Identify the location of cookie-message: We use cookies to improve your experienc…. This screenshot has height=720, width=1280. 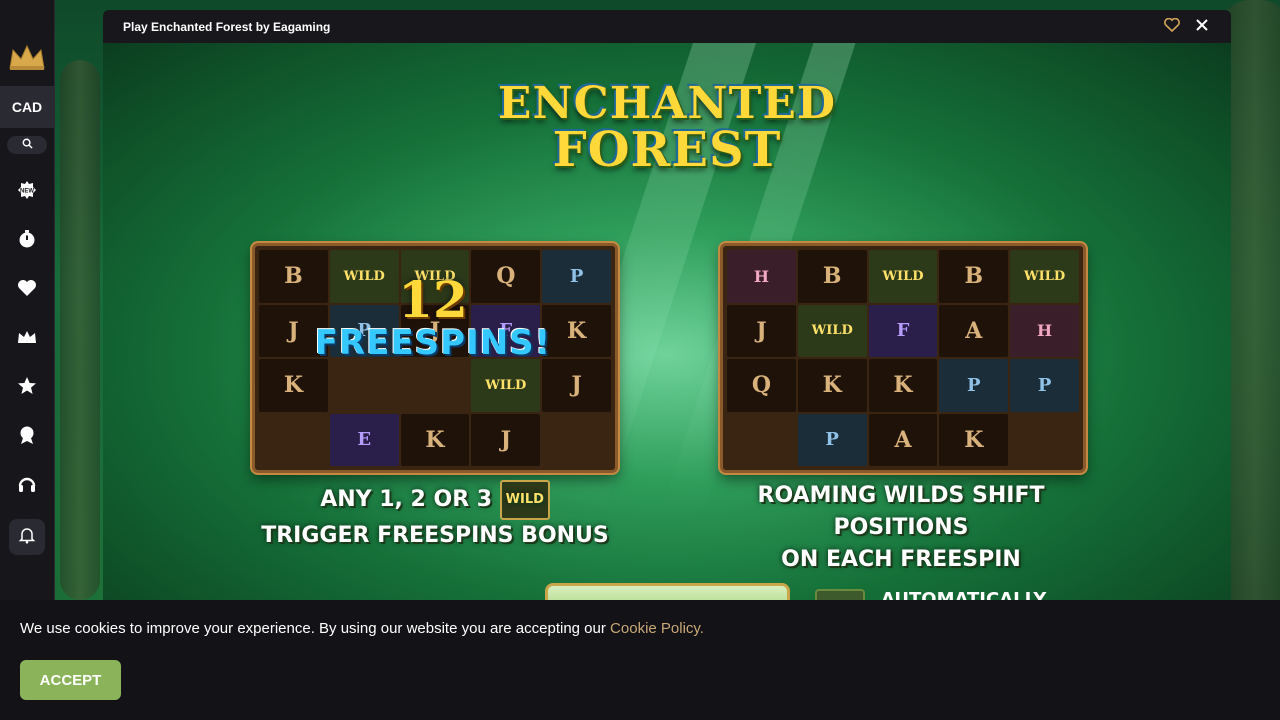
(640, 628).